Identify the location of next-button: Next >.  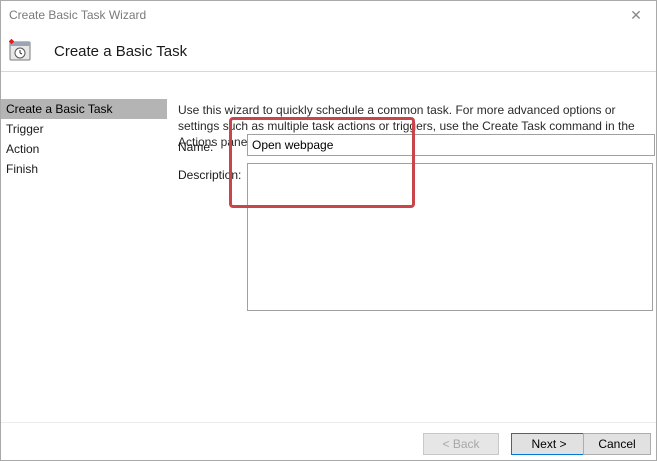
(549, 444).